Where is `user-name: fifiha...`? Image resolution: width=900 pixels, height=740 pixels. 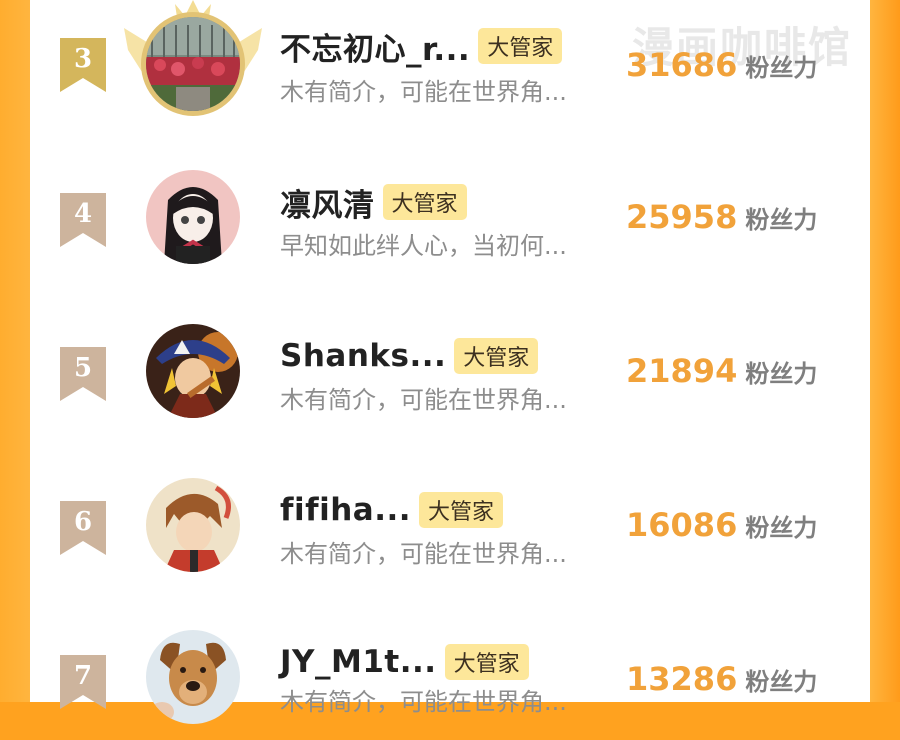 user-name: fifiha... is located at coordinates (345, 510).